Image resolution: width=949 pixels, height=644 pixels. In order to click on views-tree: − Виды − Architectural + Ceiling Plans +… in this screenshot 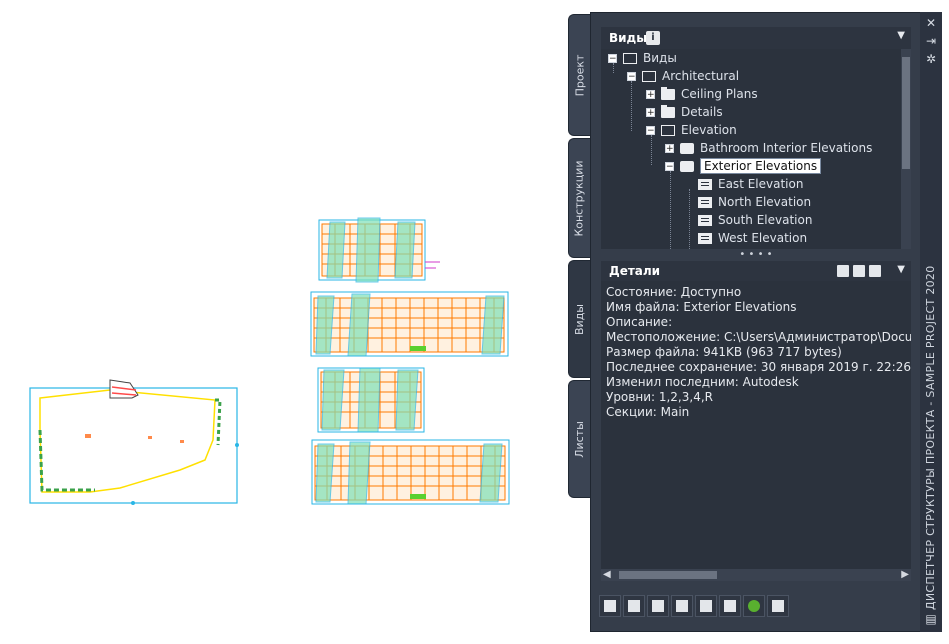, I will do `click(751, 149)`.